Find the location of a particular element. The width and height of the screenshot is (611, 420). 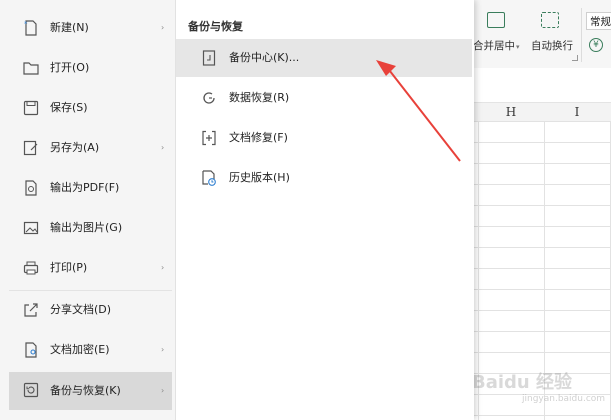

menu-item-save: 保存(S) is located at coordinates (90, 108).